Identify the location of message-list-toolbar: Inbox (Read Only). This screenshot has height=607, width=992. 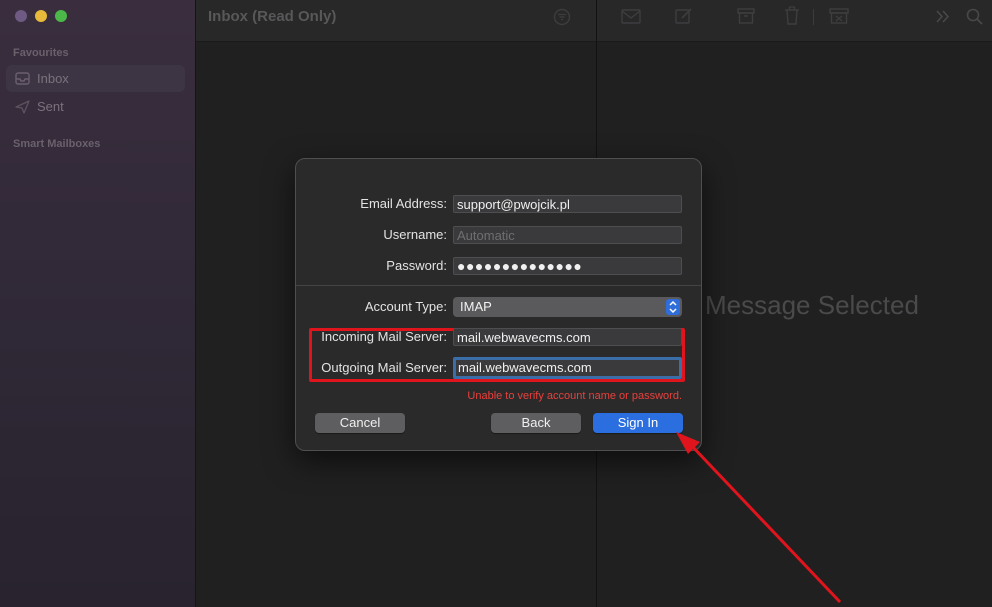
(396, 21).